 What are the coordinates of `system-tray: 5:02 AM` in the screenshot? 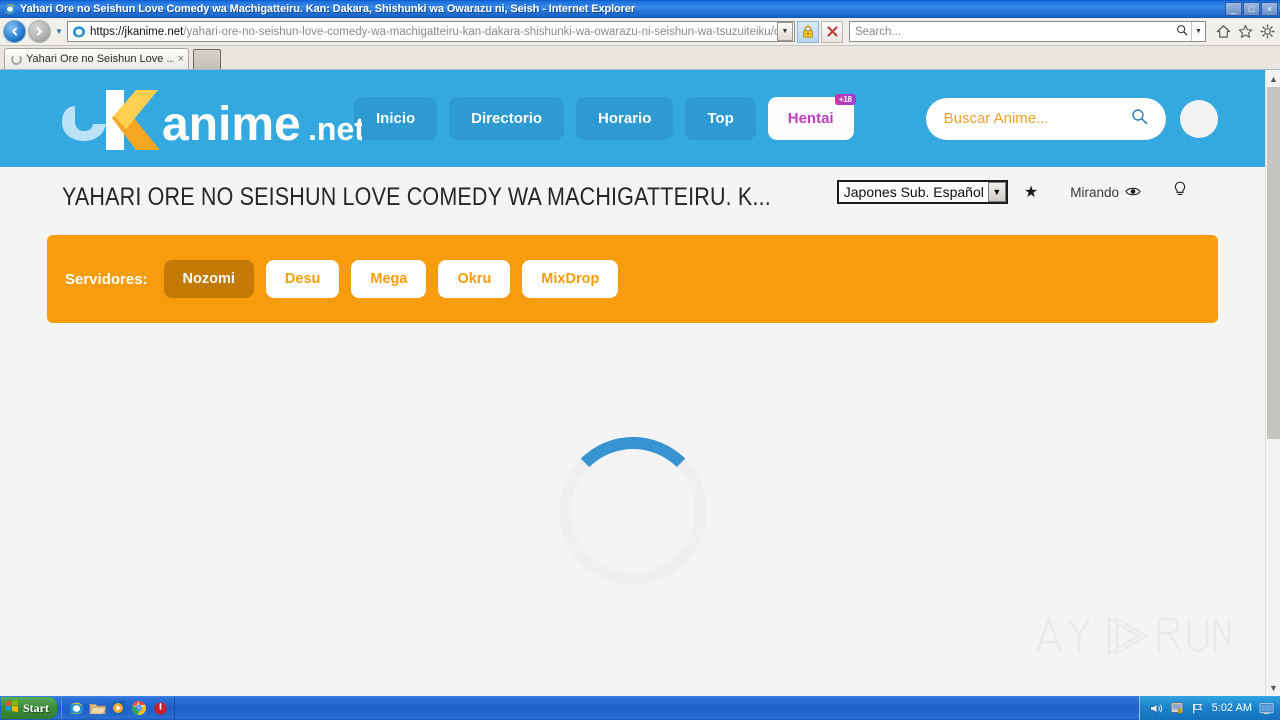 It's located at (1209, 708).